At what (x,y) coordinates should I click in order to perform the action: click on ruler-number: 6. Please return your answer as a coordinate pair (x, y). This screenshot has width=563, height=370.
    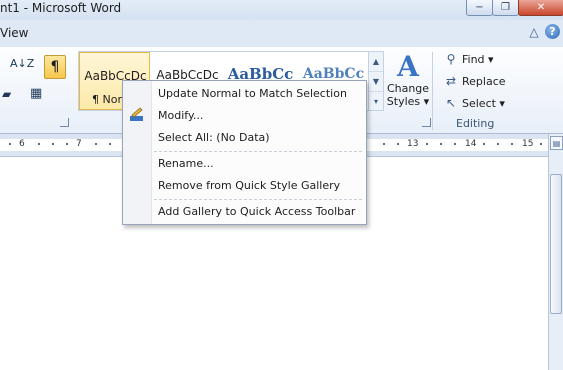
    Looking at the image, I should click on (22, 144).